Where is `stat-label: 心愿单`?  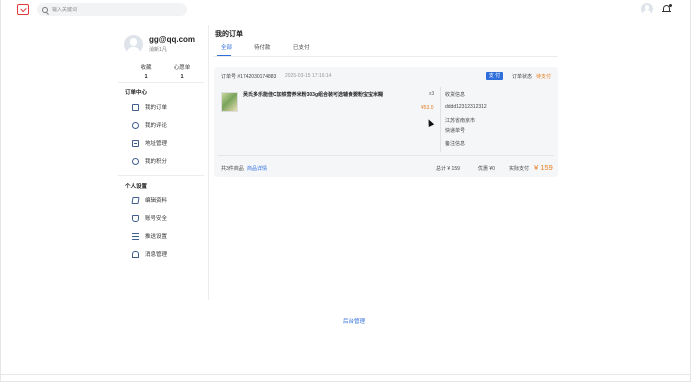
stat-label: 心愿单 is located at coordinates (182, 68).